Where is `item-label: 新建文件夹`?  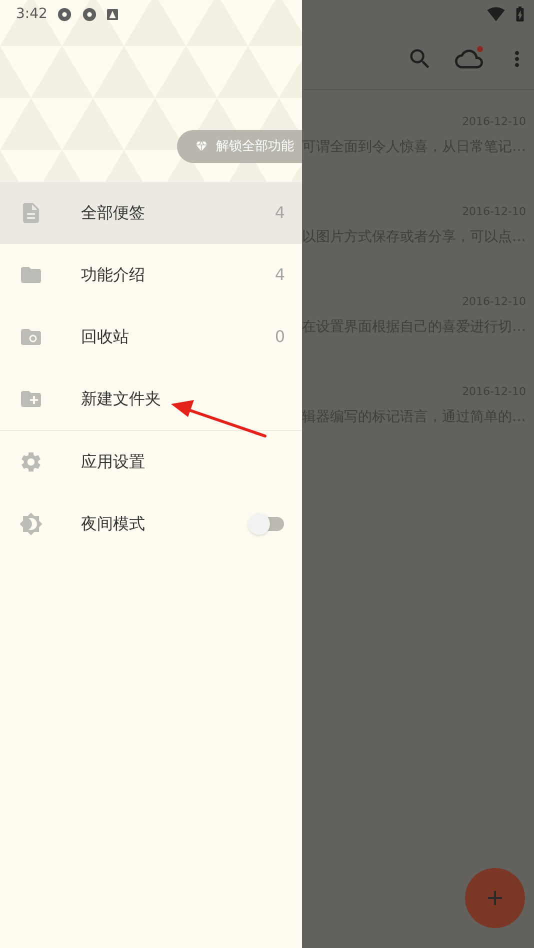
item-label: 新建文件夹 is located at coordinates (121, 399).